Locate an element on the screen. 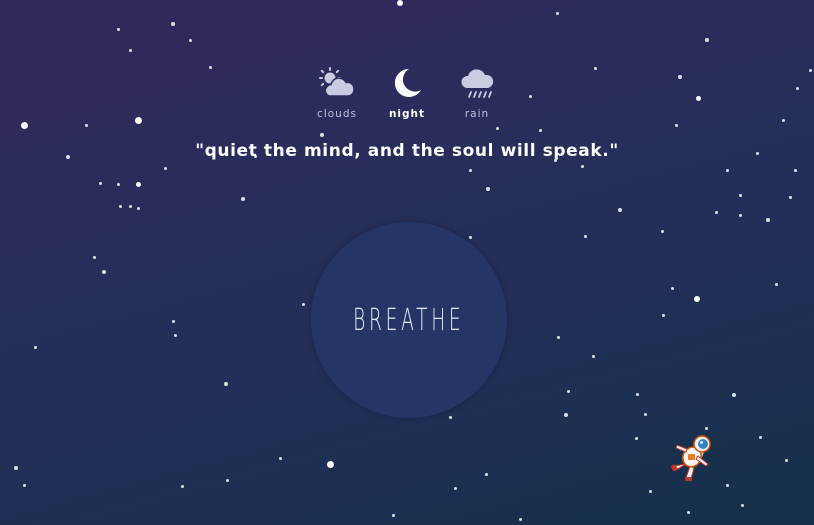 The height and width of the screenshot is (525, 814). rain-cloud-icon is located at coordinates (477, 84).